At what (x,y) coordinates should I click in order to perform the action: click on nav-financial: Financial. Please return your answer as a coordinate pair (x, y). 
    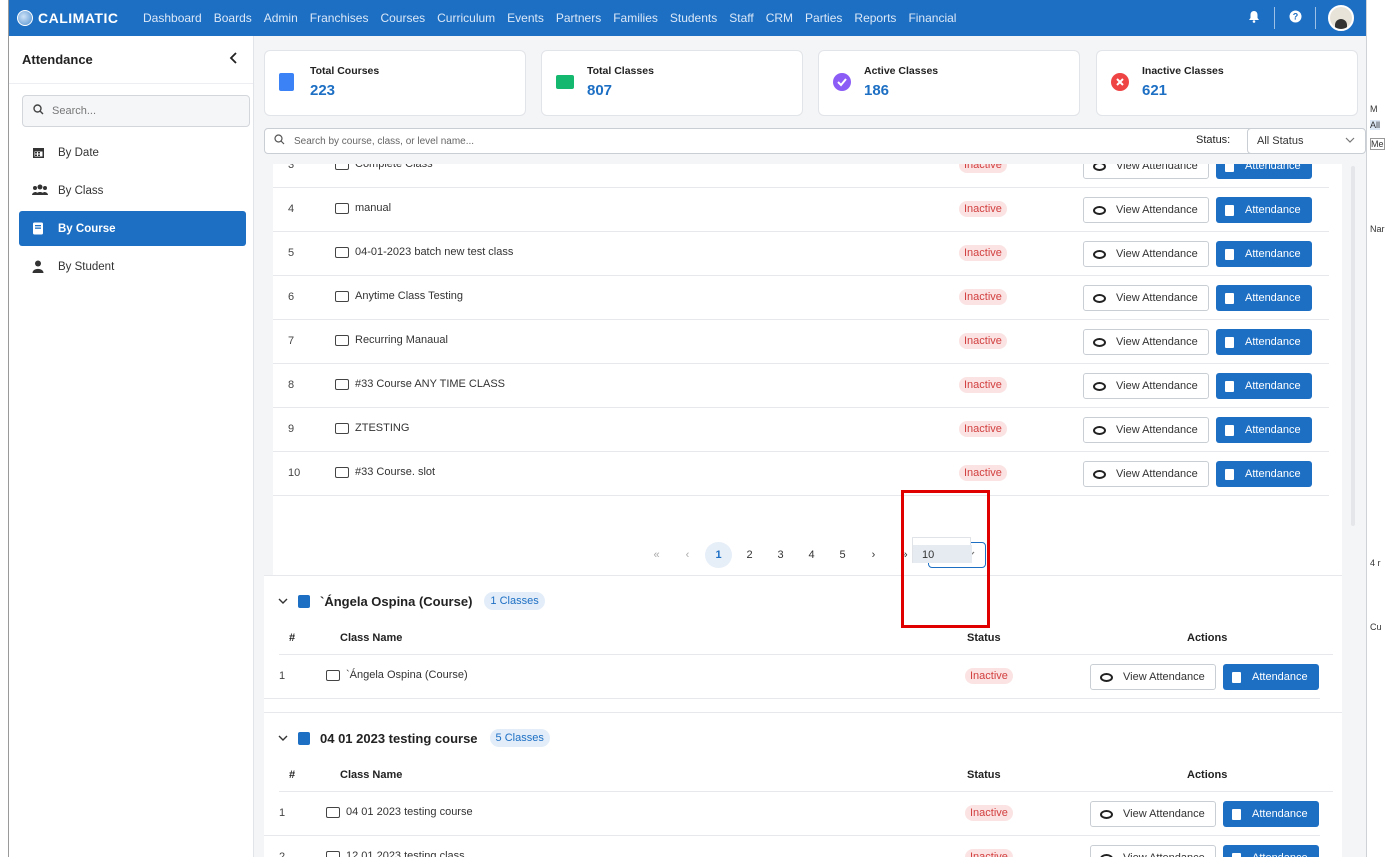
    Looking at the image, I should click on (932, 18).